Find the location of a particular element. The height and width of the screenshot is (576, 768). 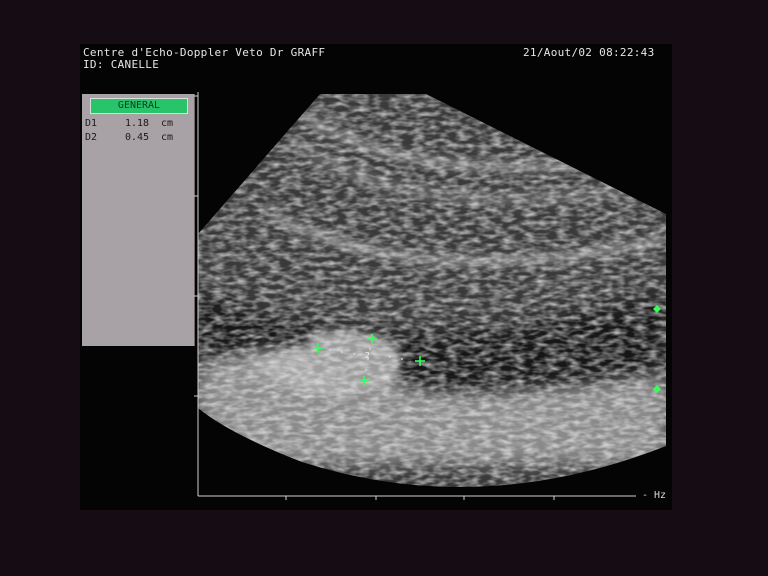

scale-unit-label: - Hz is located at coordinates (654, 495).